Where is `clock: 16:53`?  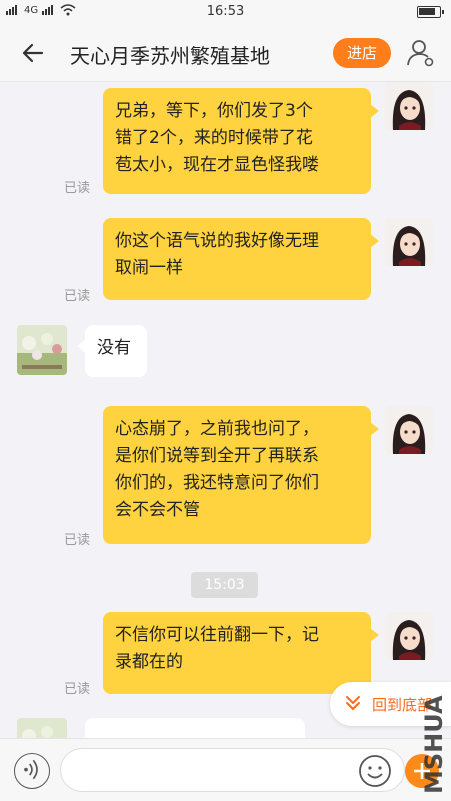 clock: 16:53 is located at coordinates (225, 11).